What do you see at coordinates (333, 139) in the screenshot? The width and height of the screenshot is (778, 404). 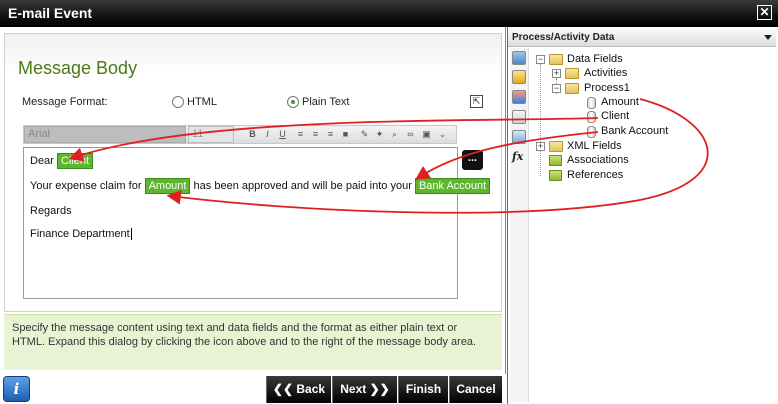 I see `arrow-client` at bounding box center [333, 139].